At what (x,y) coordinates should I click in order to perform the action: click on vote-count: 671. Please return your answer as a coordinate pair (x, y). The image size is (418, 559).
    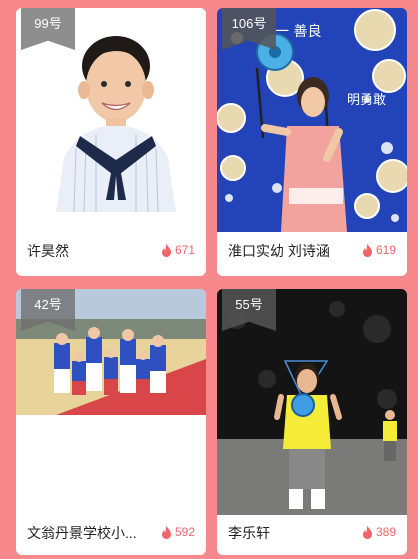
    Looking at the image, I should click on (178, 250).